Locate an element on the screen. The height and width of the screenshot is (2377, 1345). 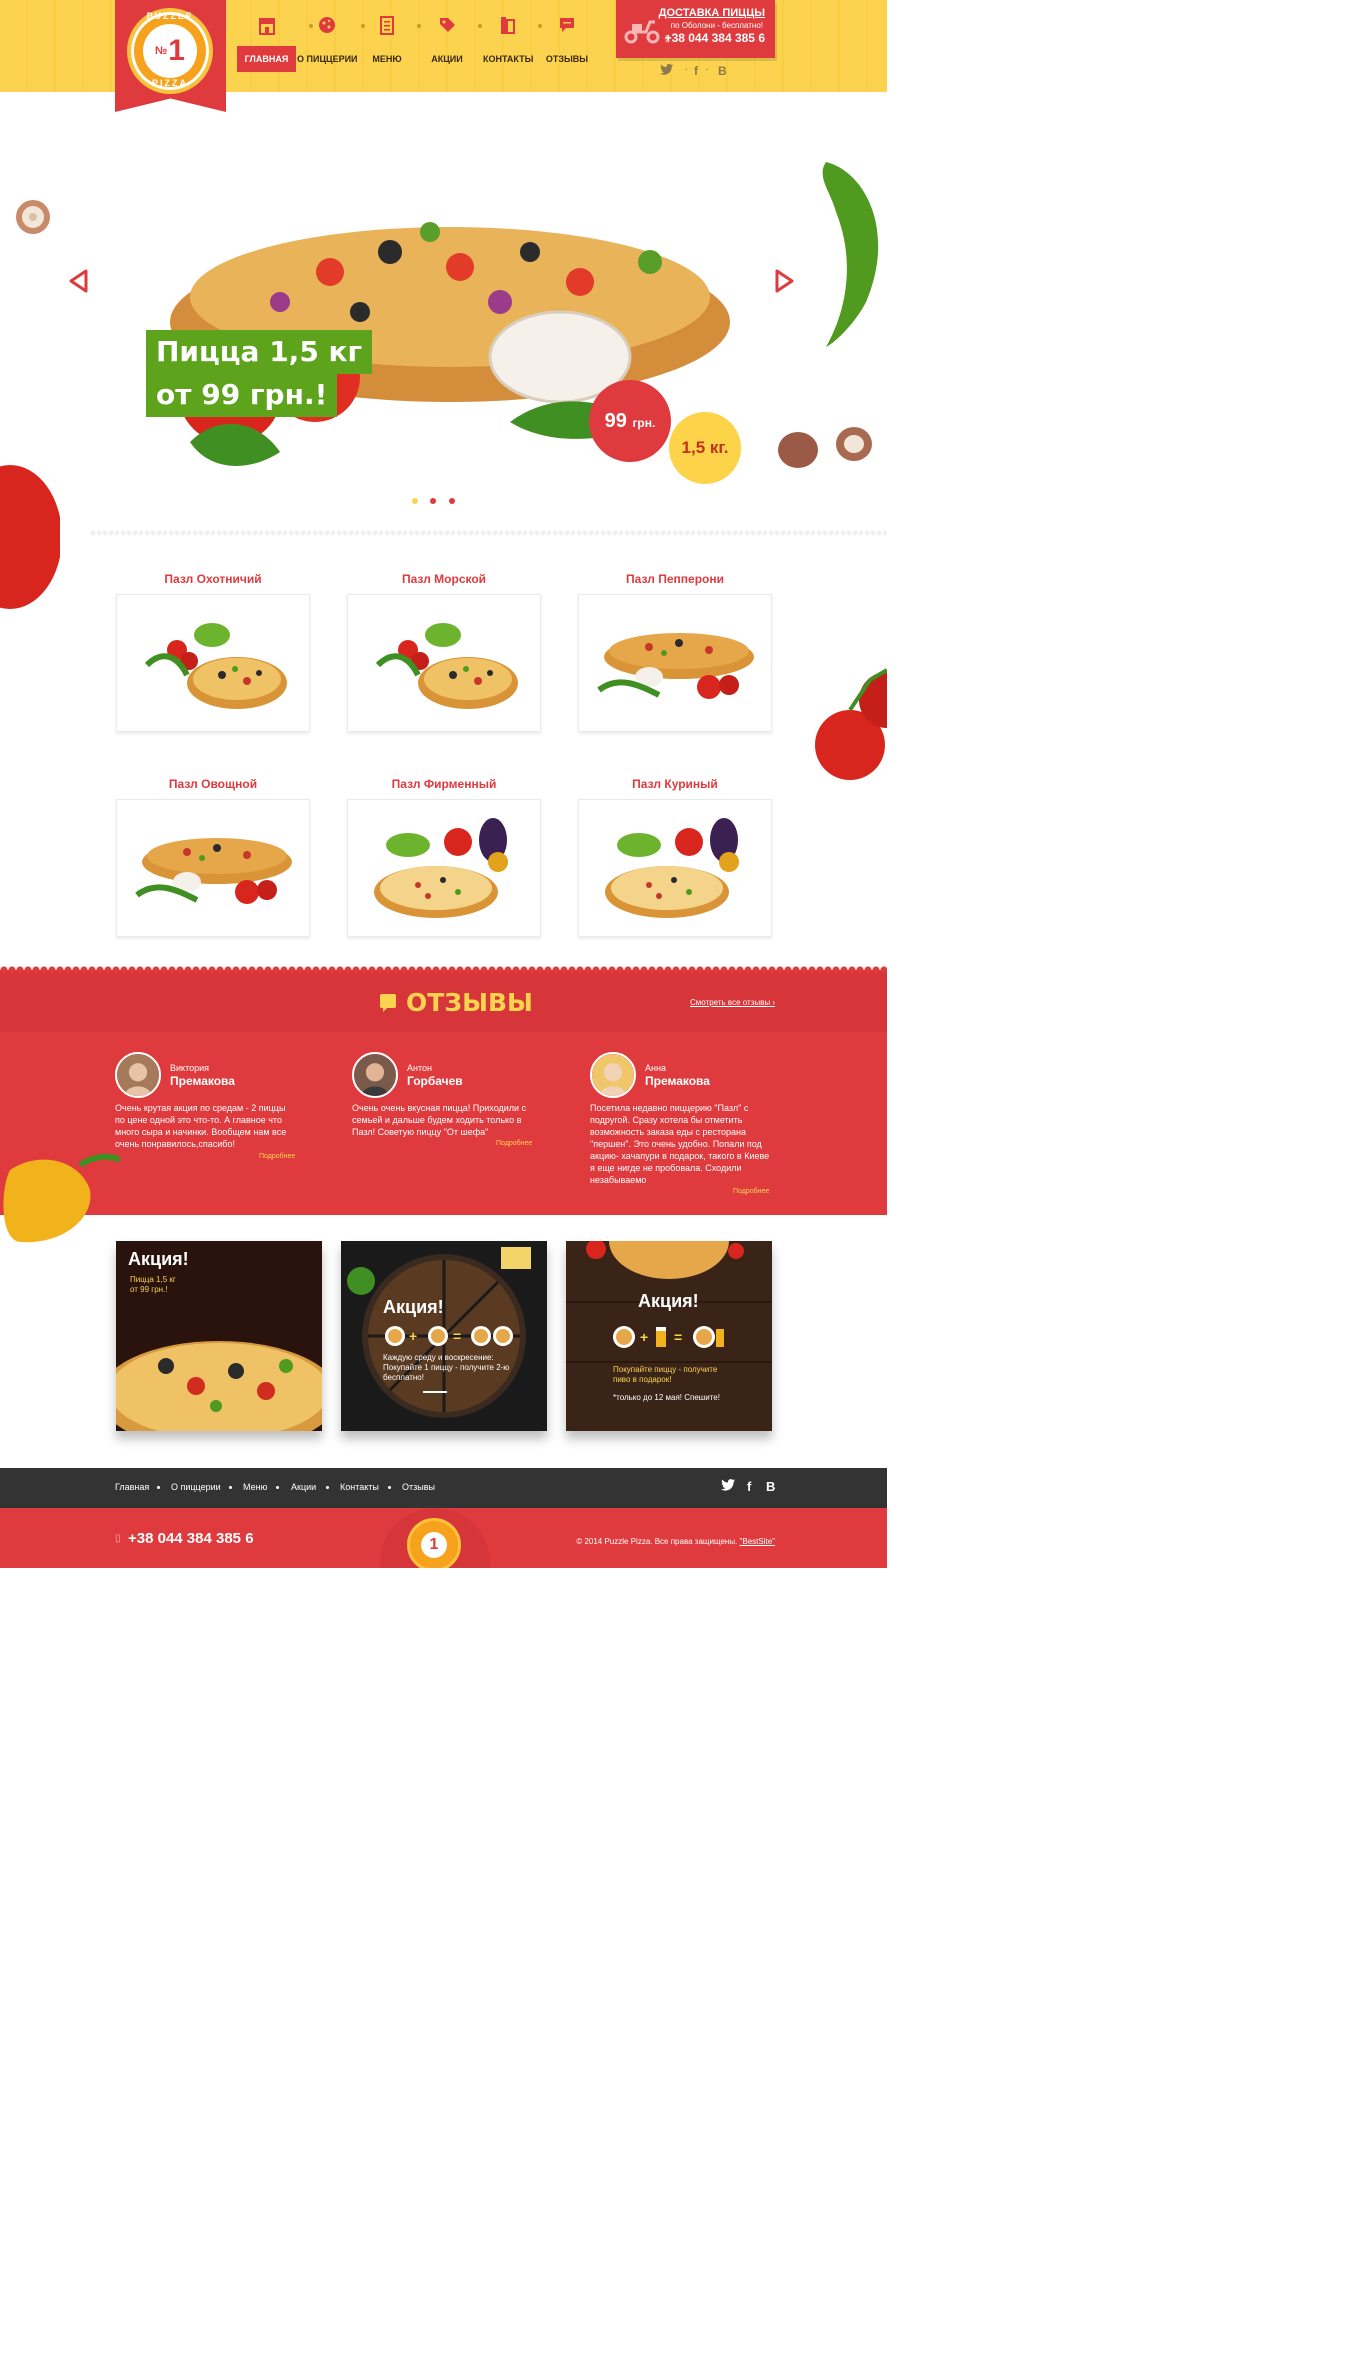
hero-headline-line1: Пицца 1,5 кг is located at coordinates (259, 352).